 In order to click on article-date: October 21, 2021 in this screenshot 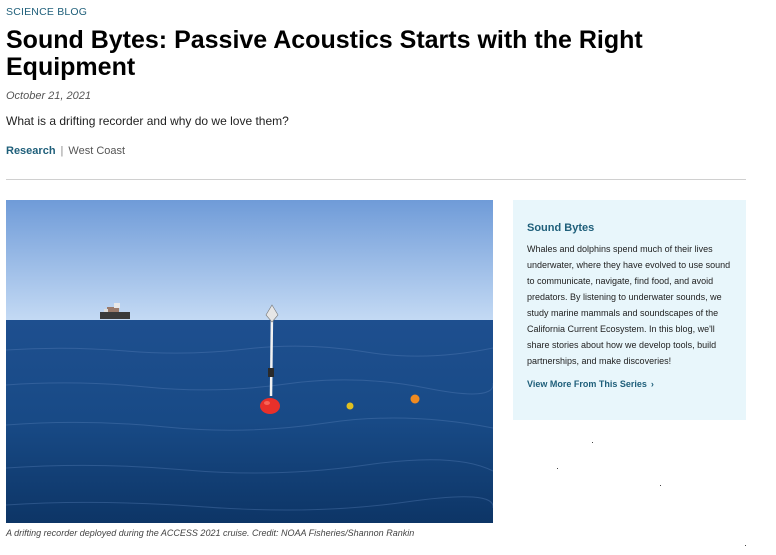, I will do `click(49, 96)`.